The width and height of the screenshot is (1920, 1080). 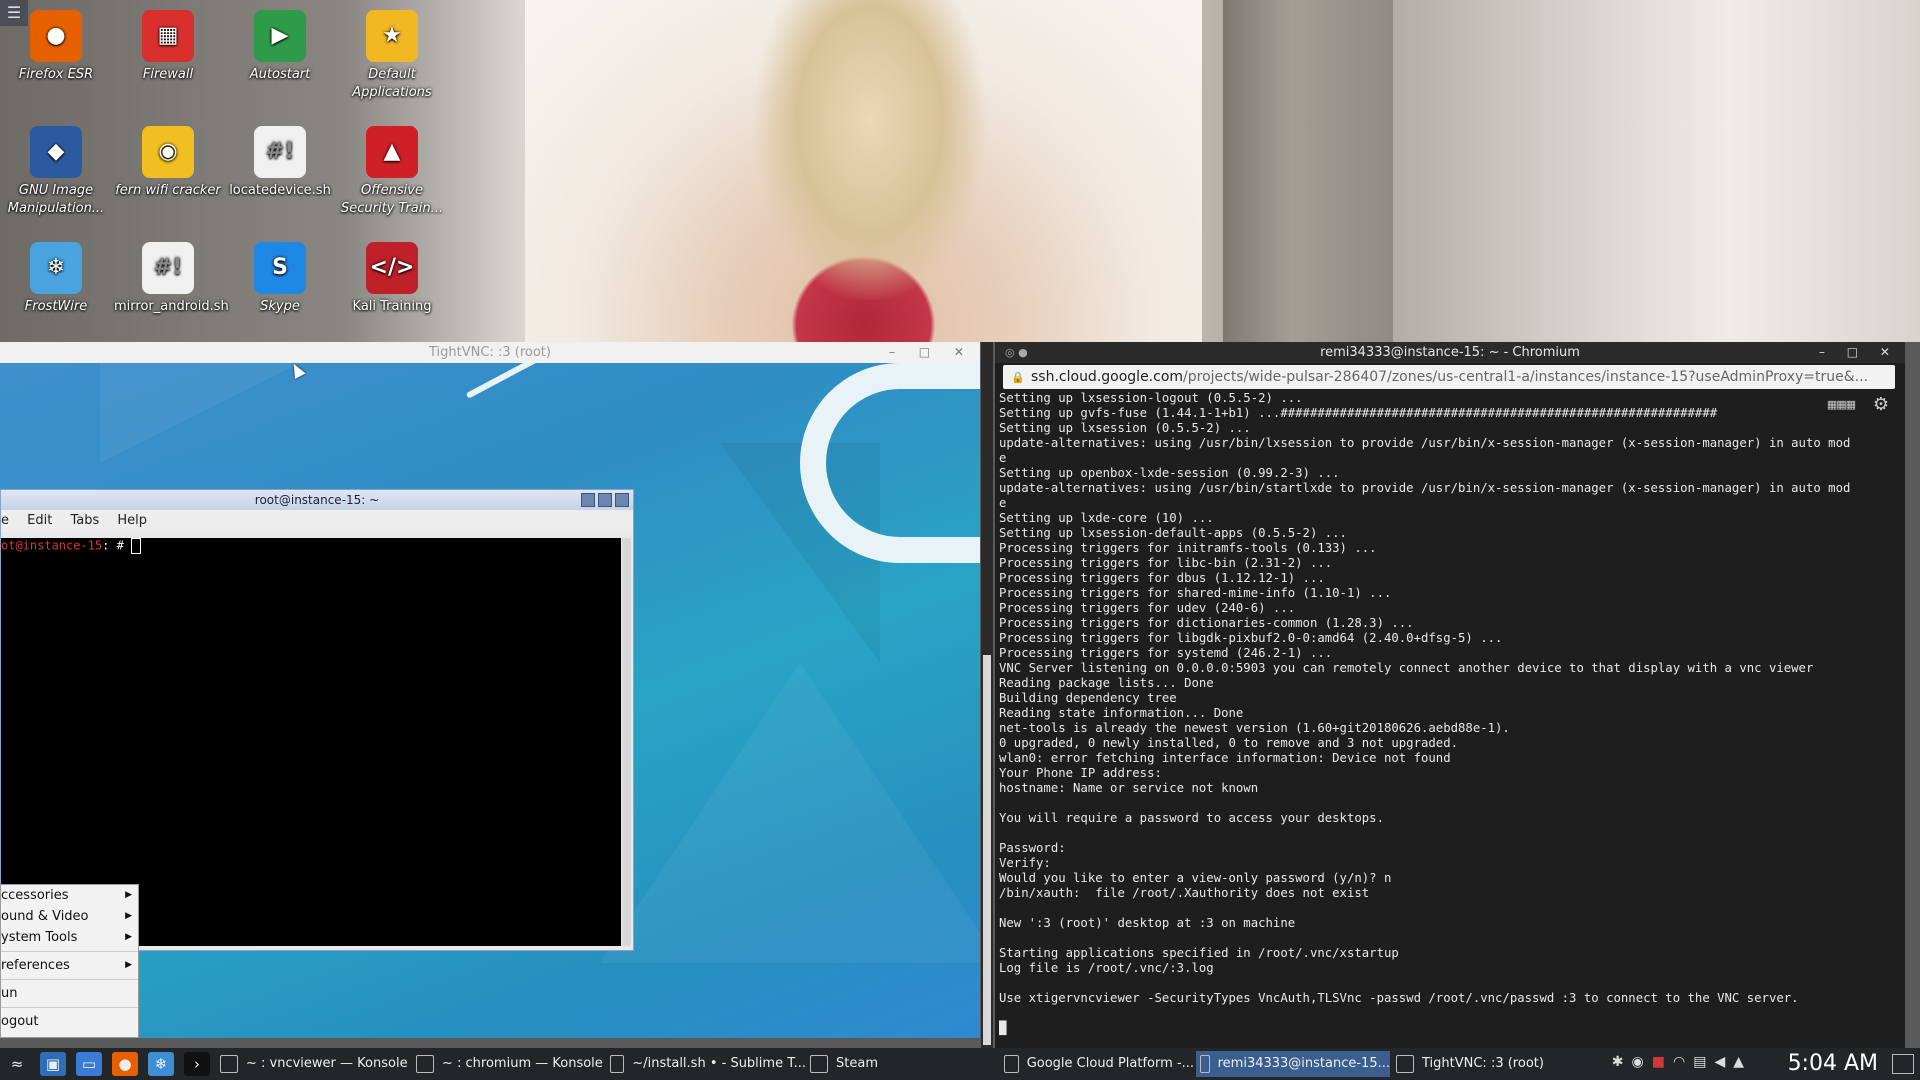 What do you see at coordinates (132, 520) in the screenshot?
I see `menu-help: Help` at bounding box center [132, 520].